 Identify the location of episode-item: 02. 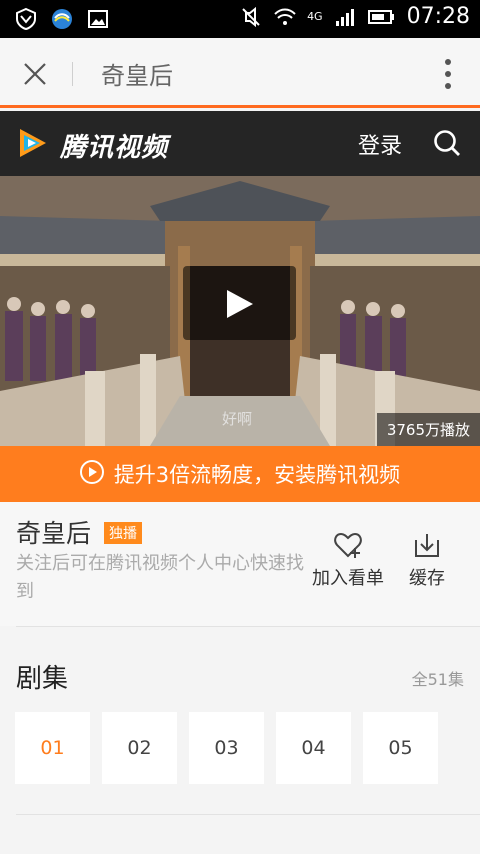
(139, 748).